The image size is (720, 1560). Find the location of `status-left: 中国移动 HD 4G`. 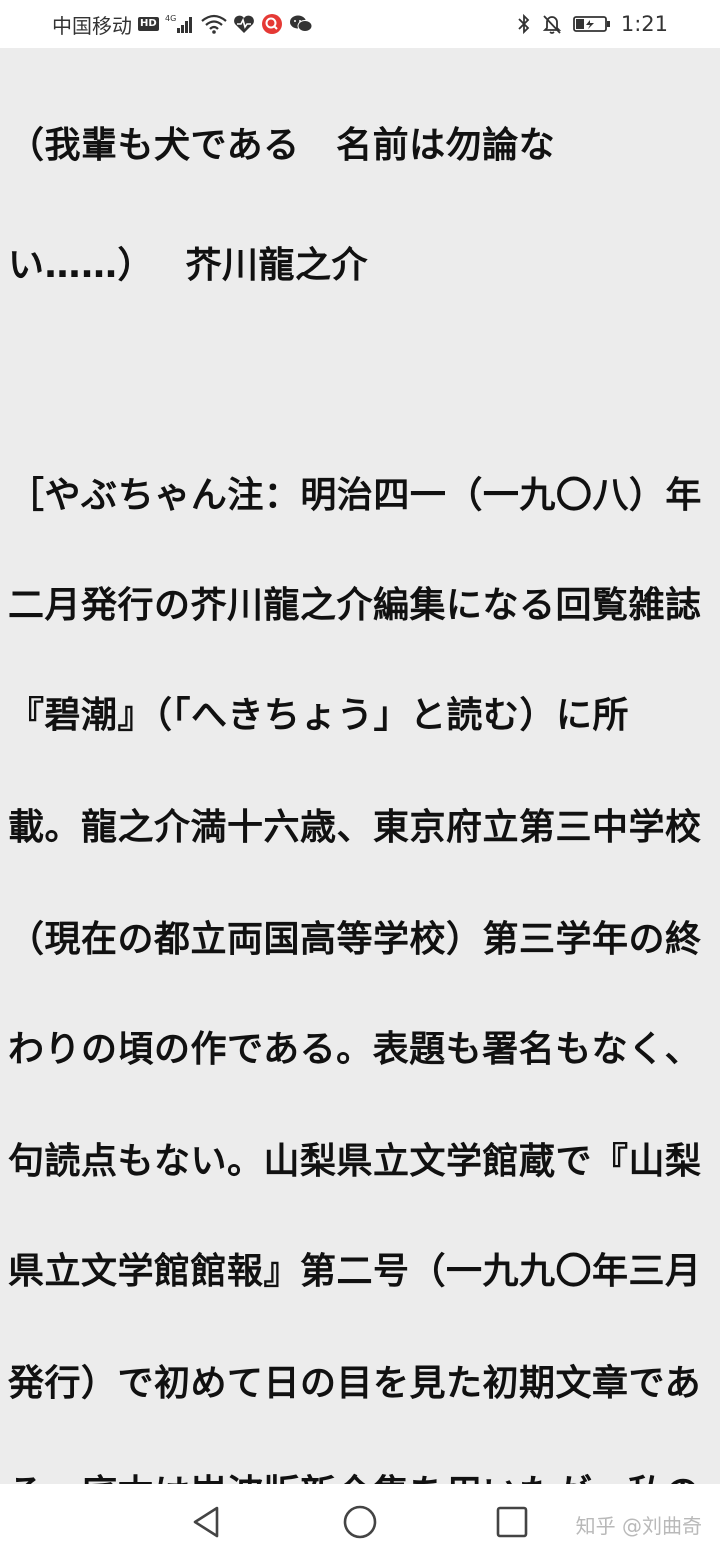

status-left: 中国移动 HD 4G is located at coordinates (182, 24).